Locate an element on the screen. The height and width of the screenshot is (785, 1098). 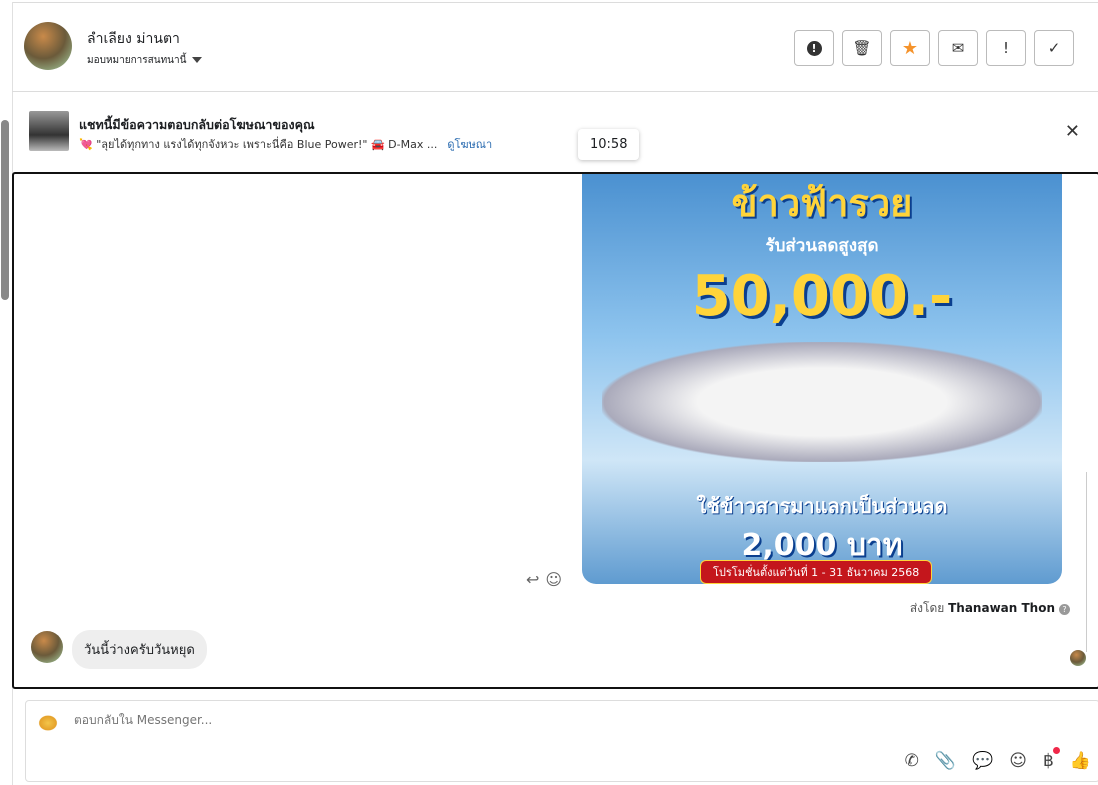
mark-unread-button: ✉ is located at coordinates (958, 48).